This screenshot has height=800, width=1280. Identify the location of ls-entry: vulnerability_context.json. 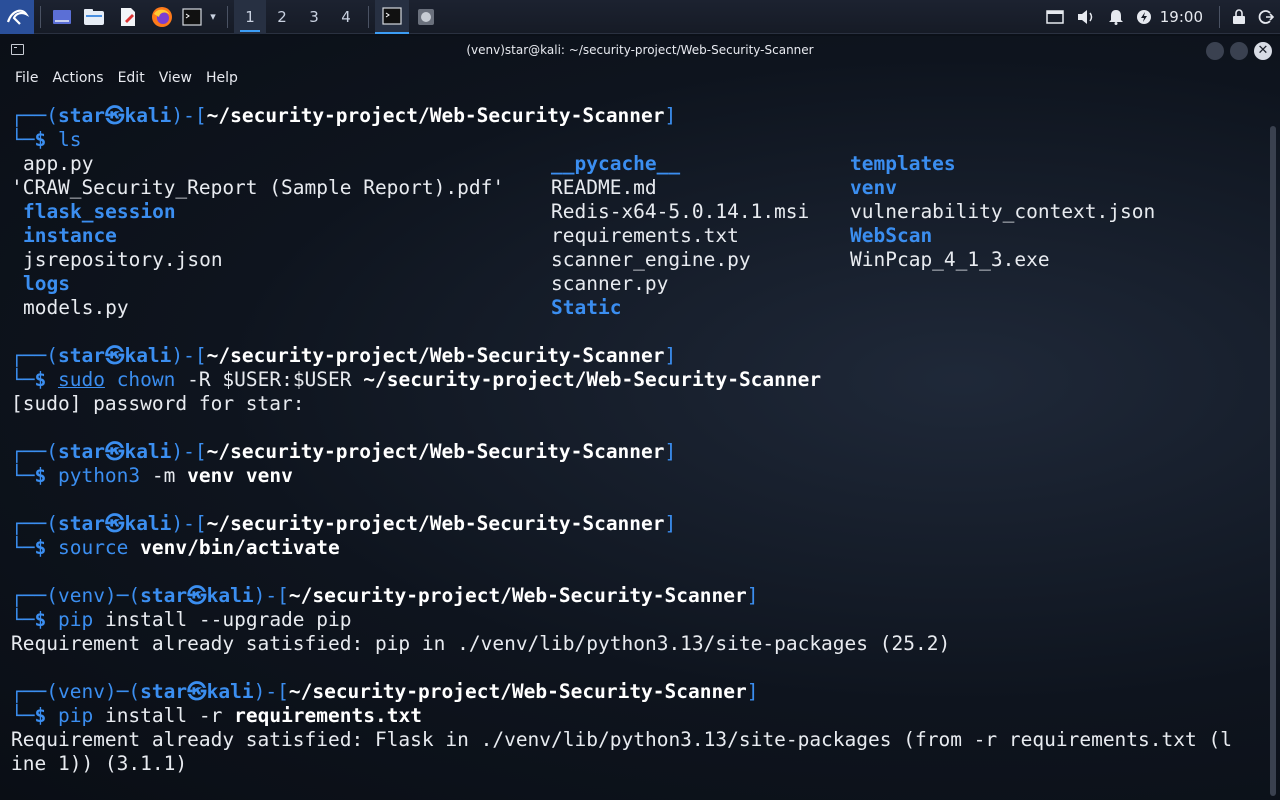
(1003, 211).